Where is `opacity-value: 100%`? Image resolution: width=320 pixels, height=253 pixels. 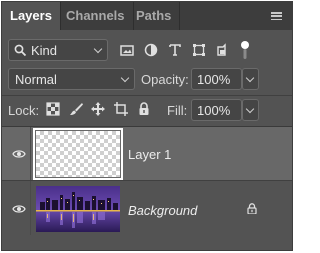
opacity-value: 100% is located at coordinates (214, 79).